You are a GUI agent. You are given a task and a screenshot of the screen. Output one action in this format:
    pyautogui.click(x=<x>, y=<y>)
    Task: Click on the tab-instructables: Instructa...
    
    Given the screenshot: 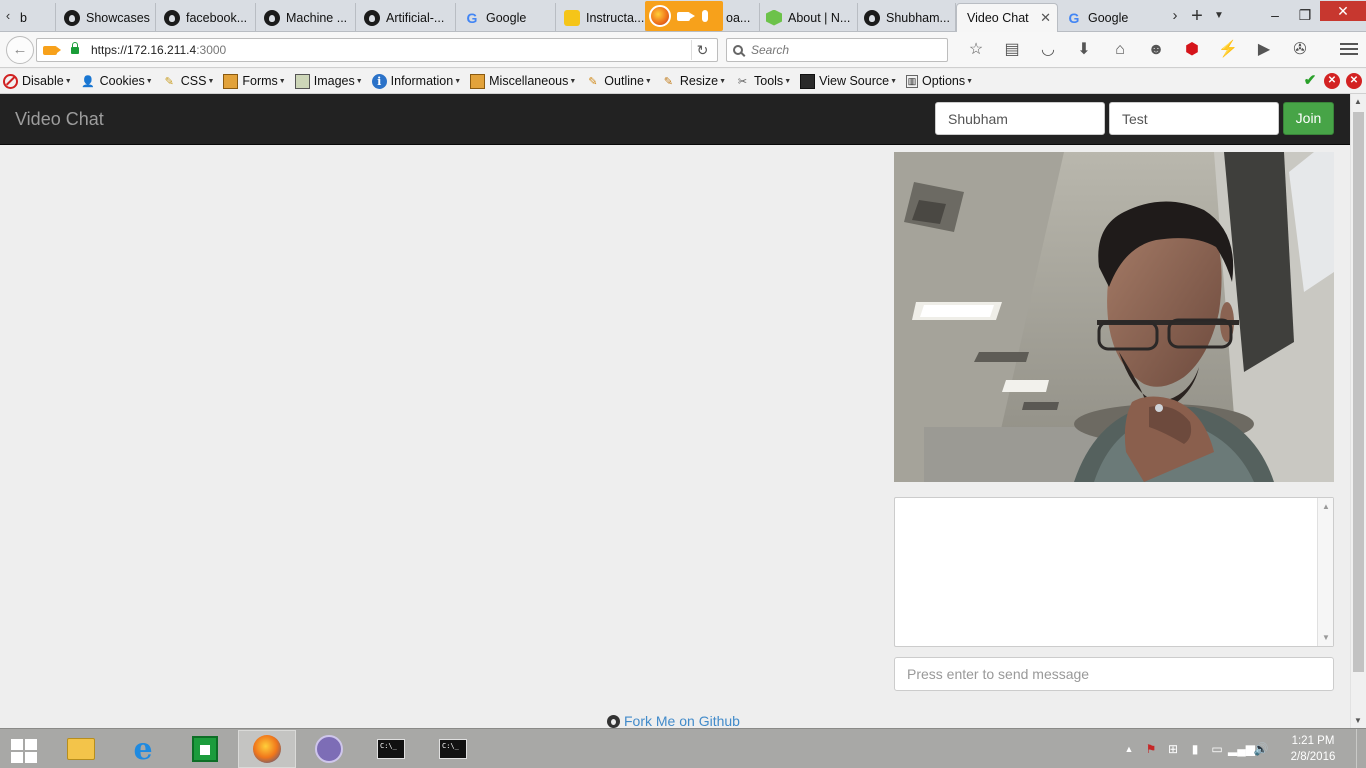 What is the action you would take?
    pyautogui.click(x=602, y=17)
    